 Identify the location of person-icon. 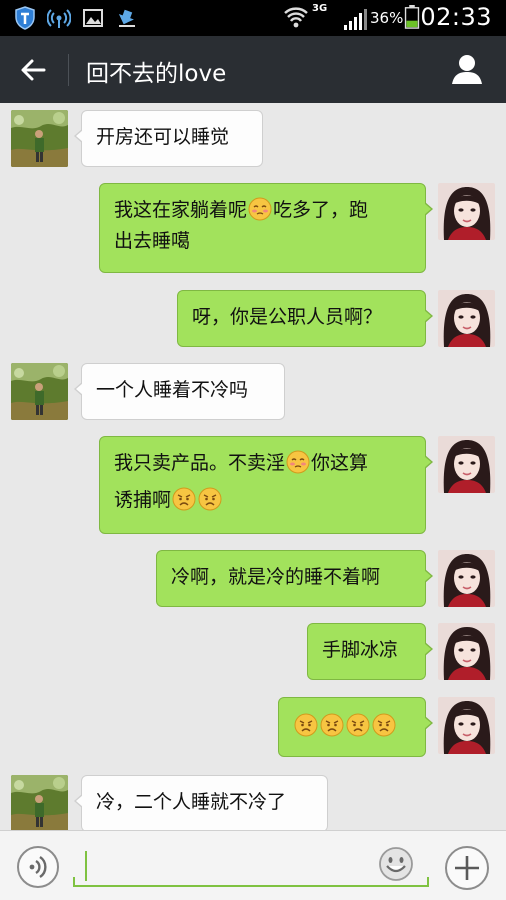
(467, 69).